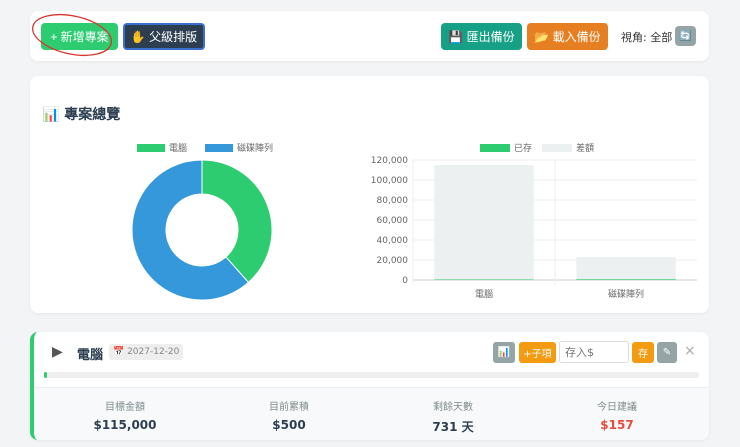  I want to click on chart-button: 📊, so click(504, 352).